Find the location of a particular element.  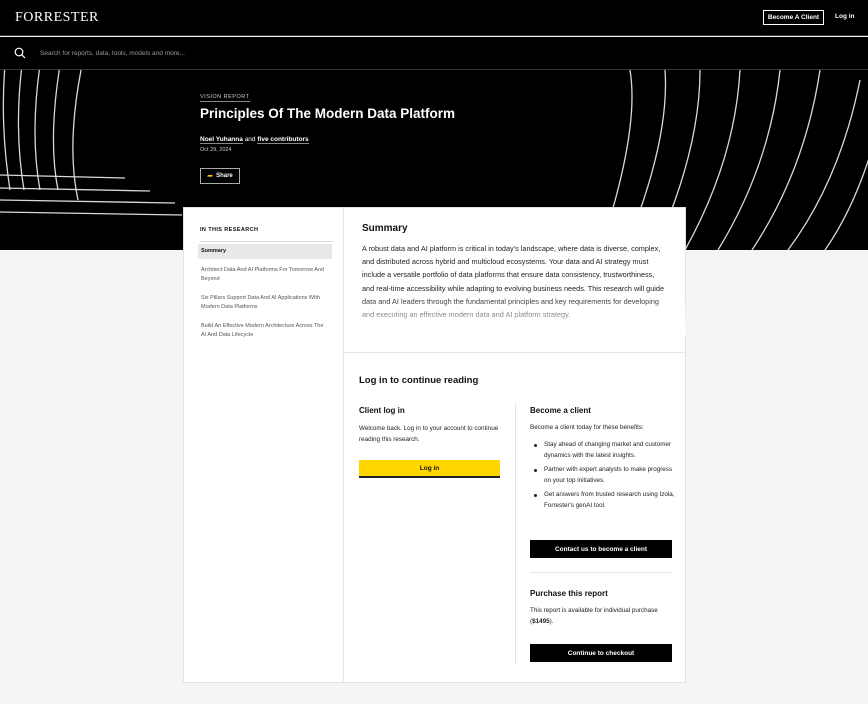

authors-line: Noel Yuhanna and five contributors is located at coordinates (254, 140).